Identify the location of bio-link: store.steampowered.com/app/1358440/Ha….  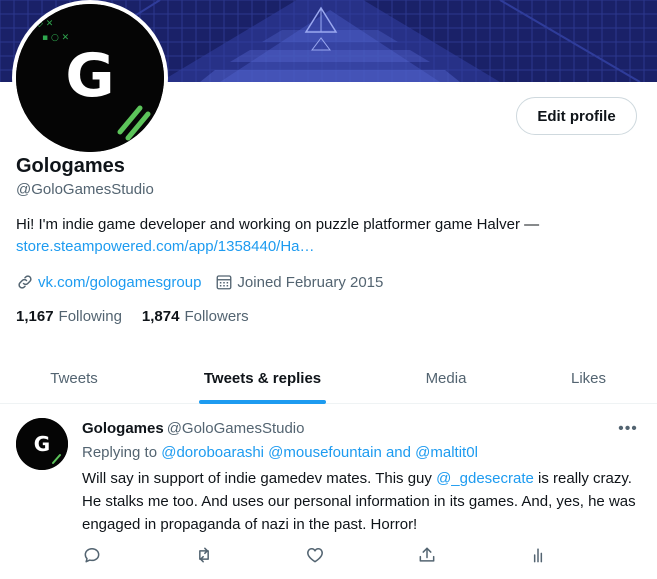
(165, 246).